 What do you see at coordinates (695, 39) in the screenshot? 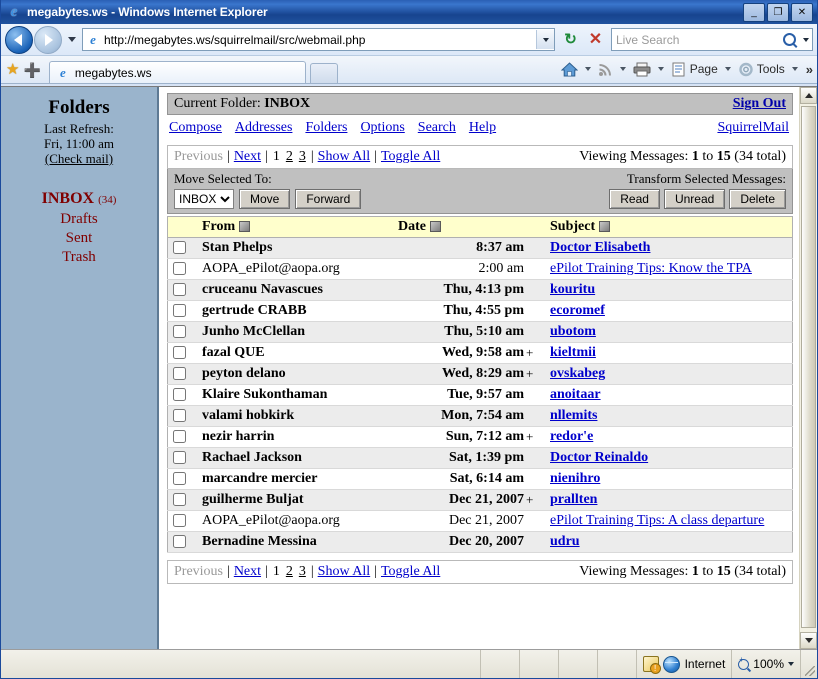
I see `search-input` at bounding box center [695, 39].